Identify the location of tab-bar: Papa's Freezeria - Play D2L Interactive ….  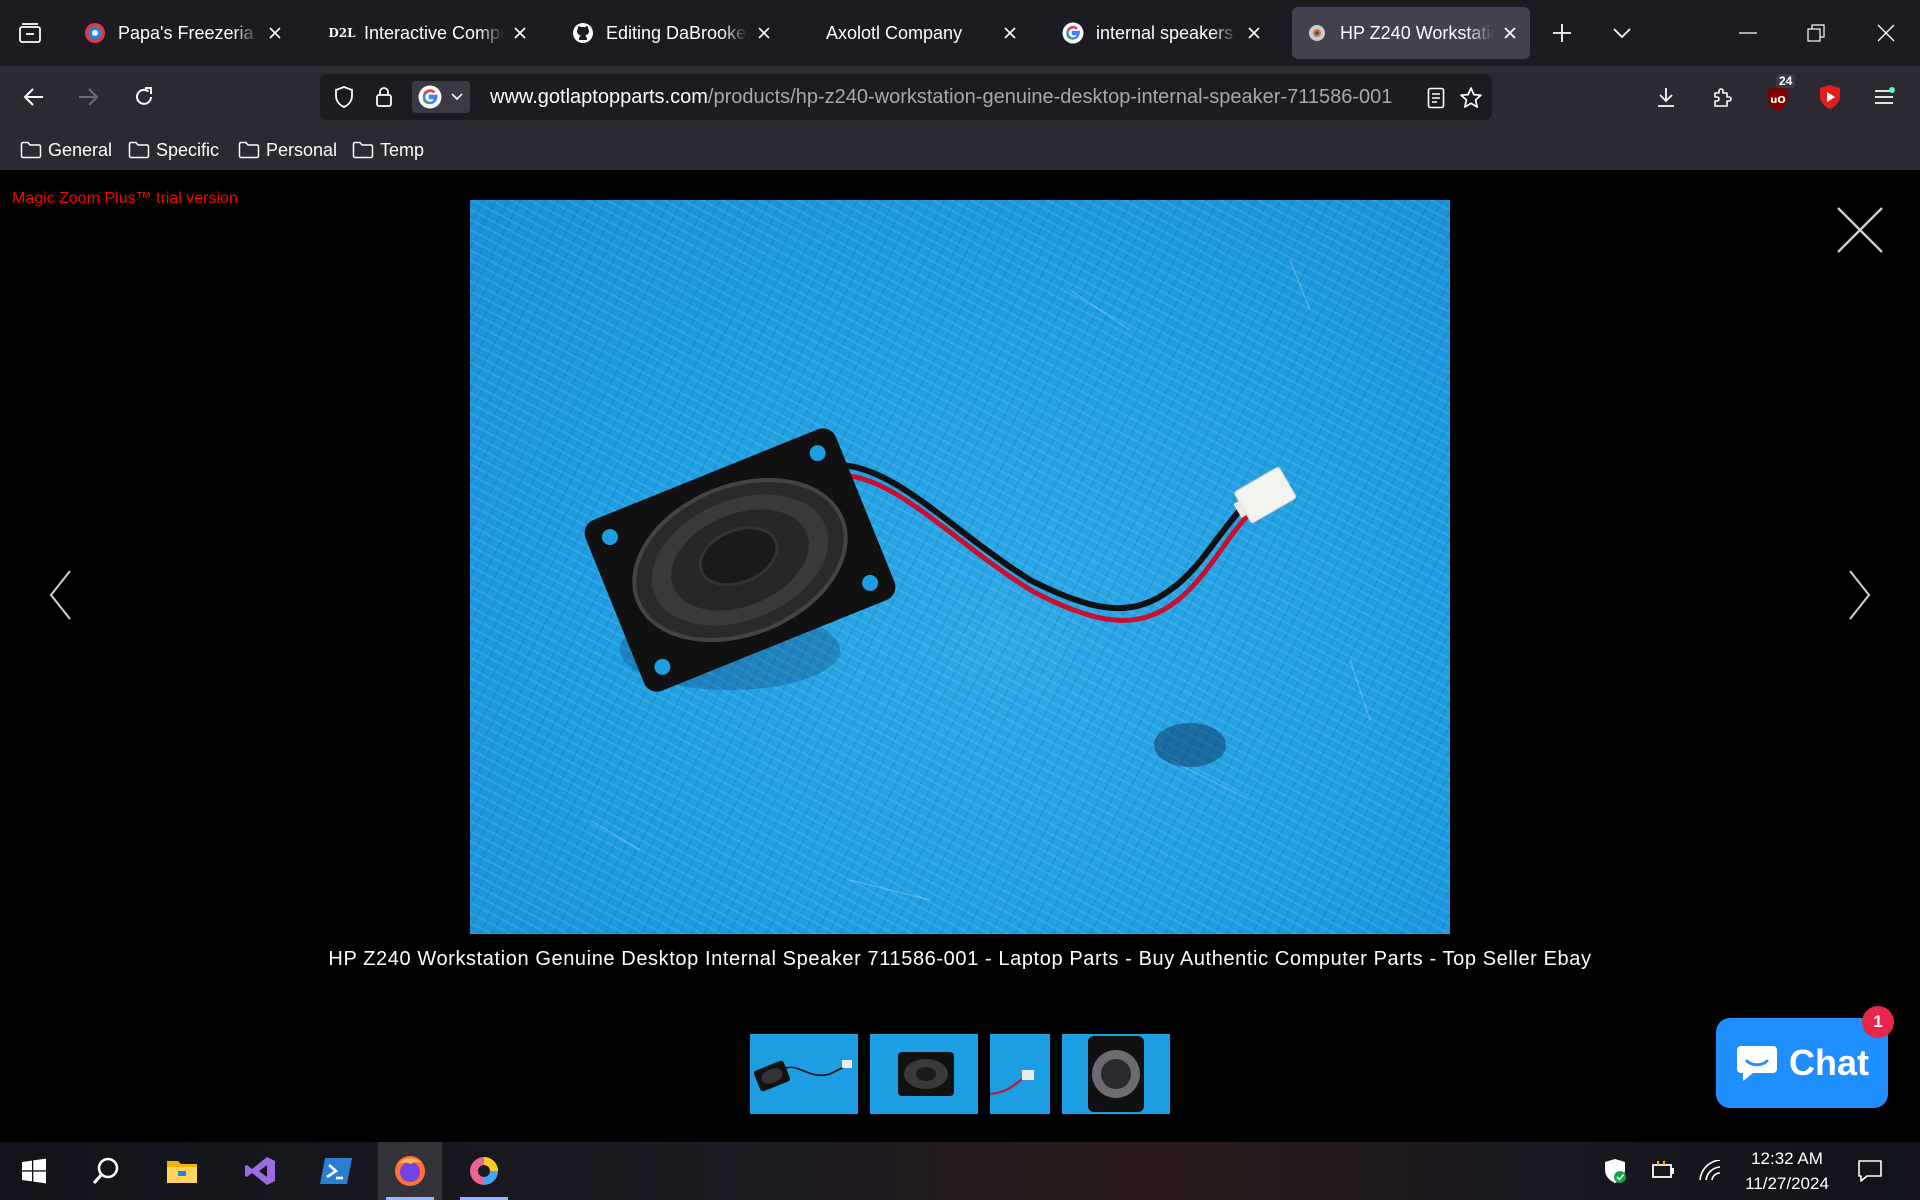
(960, 33).